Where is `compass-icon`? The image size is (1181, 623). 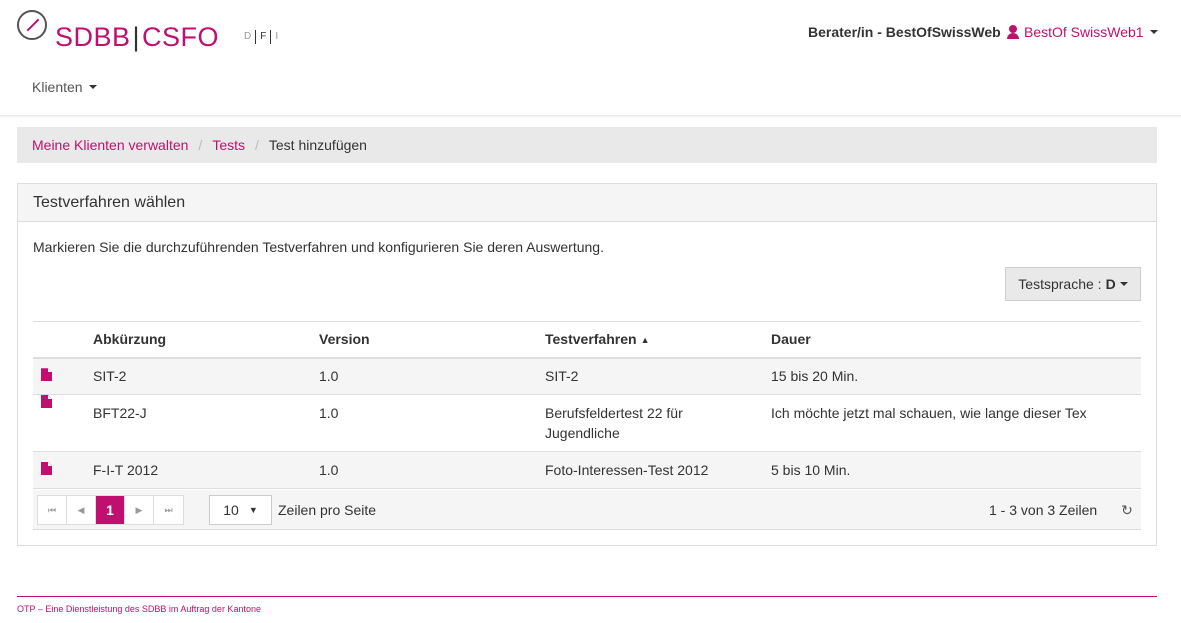
compass-icon is located at coordinates (32, 25).